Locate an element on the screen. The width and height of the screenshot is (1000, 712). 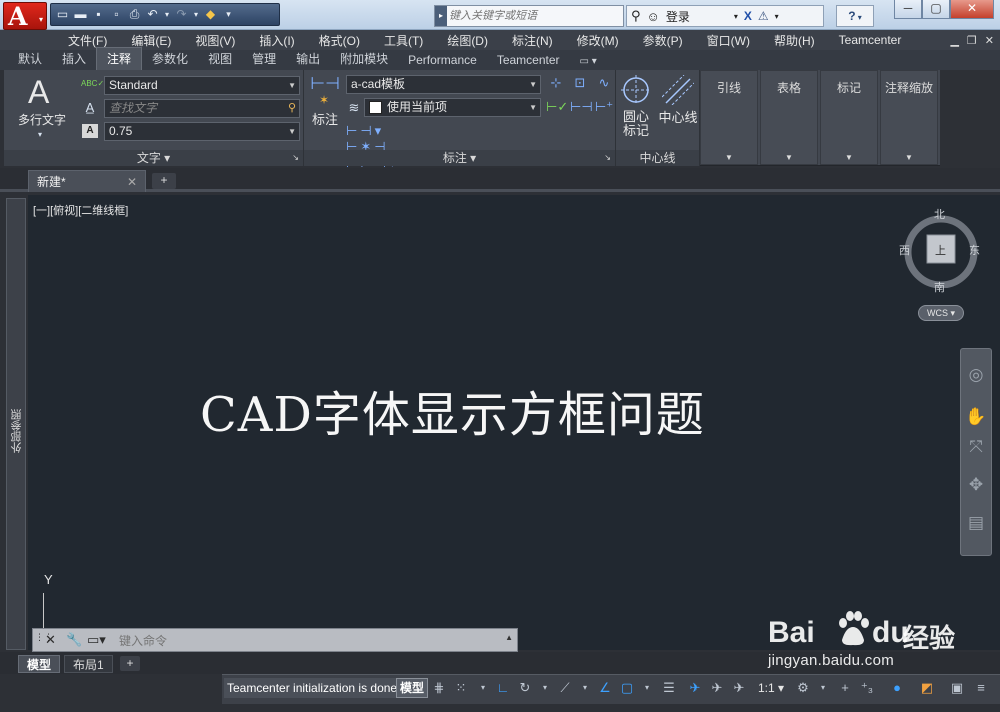
tab-performance: Performance is located at coordinates (442, 60).